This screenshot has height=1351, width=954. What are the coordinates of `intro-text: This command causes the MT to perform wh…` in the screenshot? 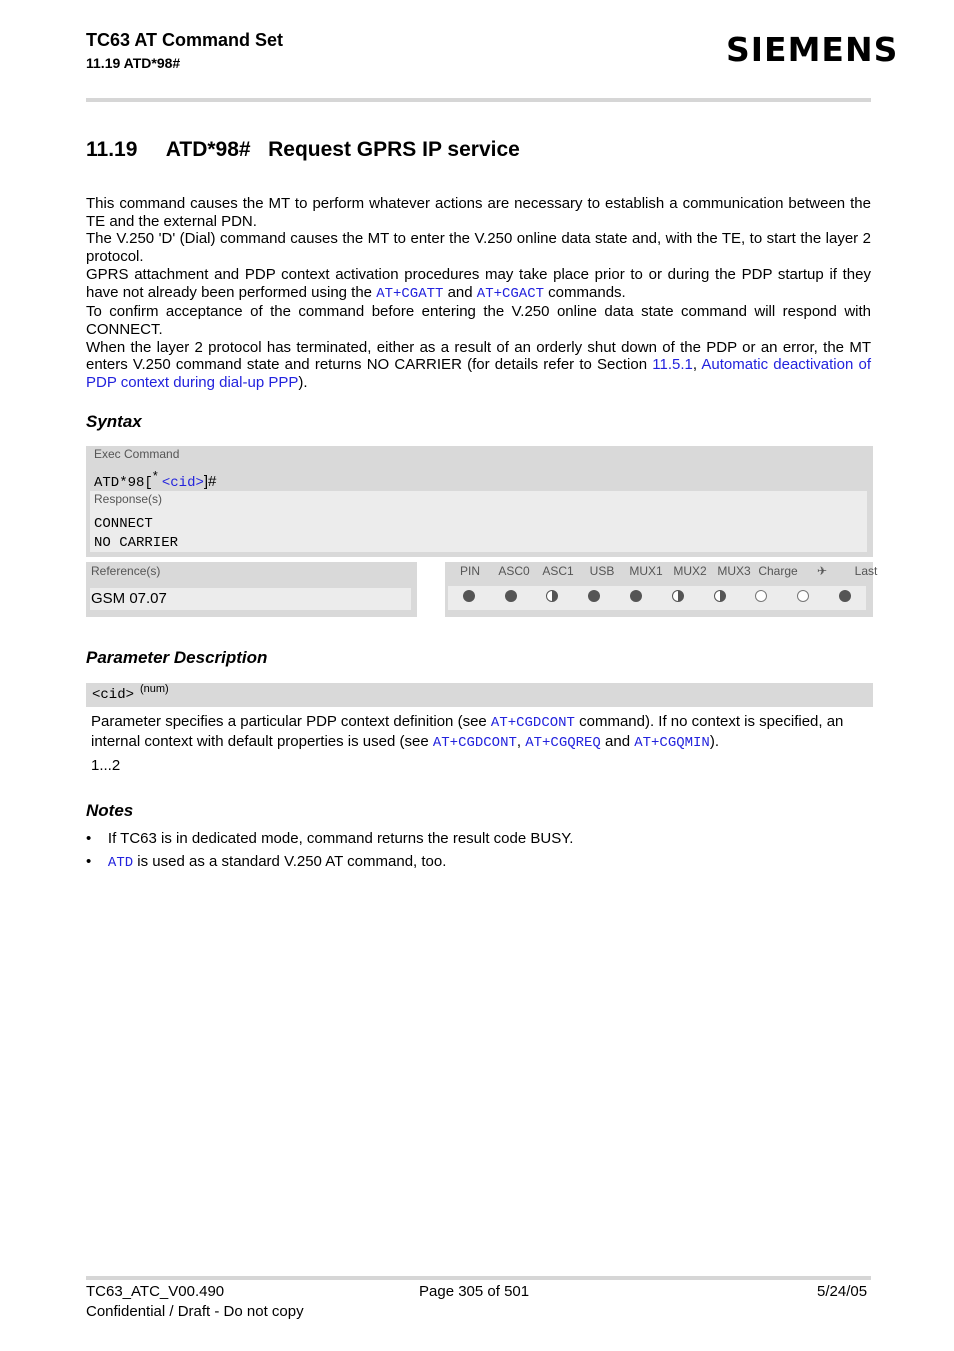 It's located at (478, 293).